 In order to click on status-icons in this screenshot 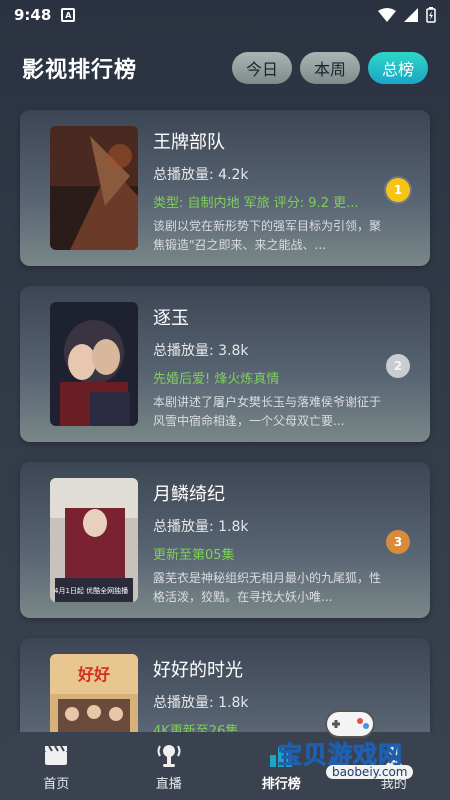, I will do `click(407, 15)`.